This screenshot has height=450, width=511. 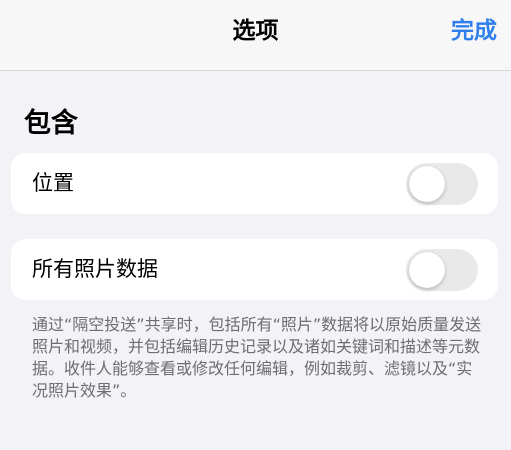 What do you see at coordinates (53, 183) in the screenshot?
I see `setting-label: 位置` at bounding box center [53, 183].